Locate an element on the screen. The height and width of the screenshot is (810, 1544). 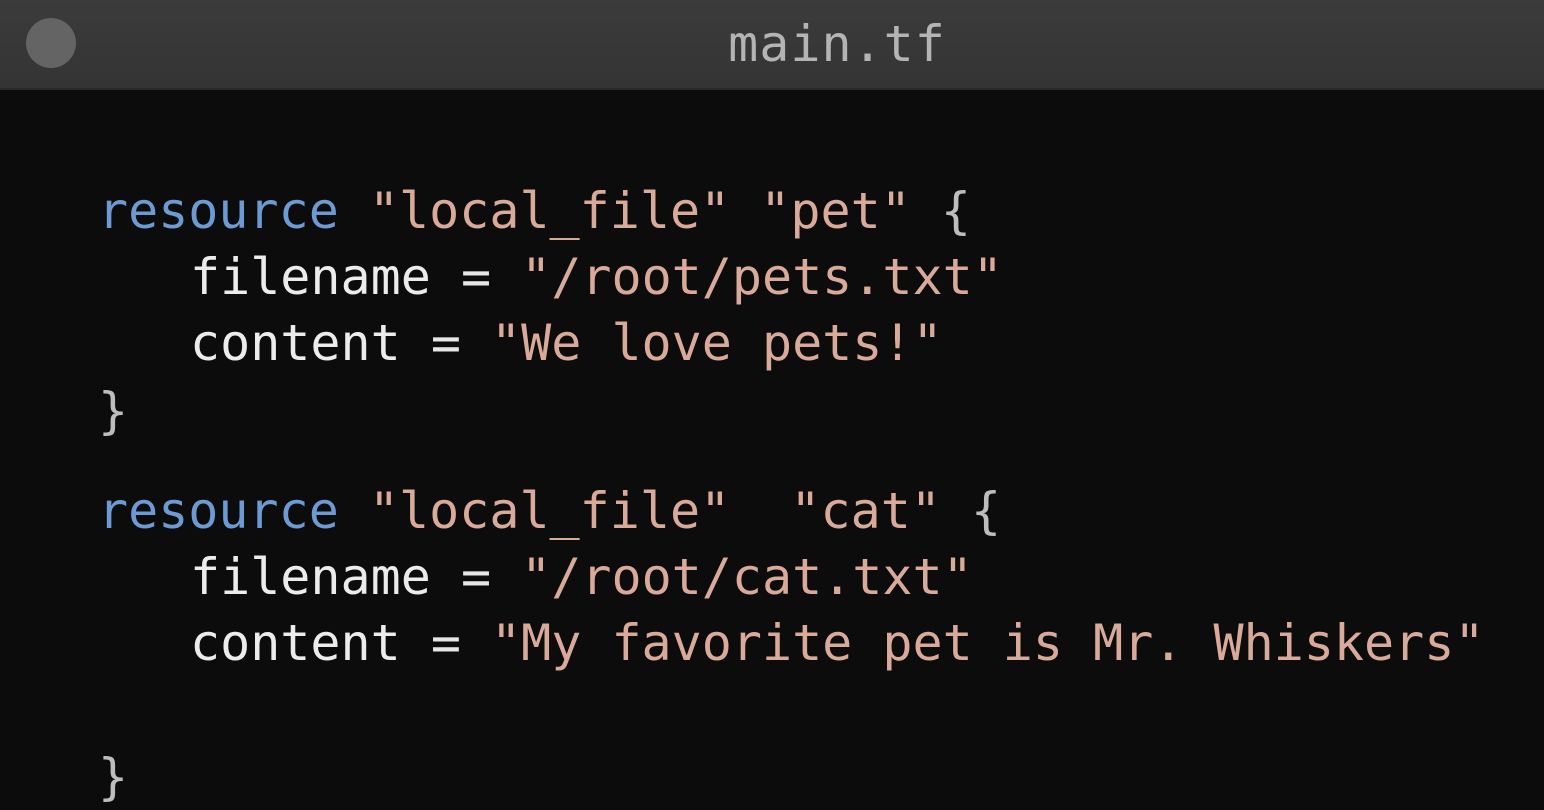
code-line: filename = "/root/cat.txt" is located at coordinates (535, 577).